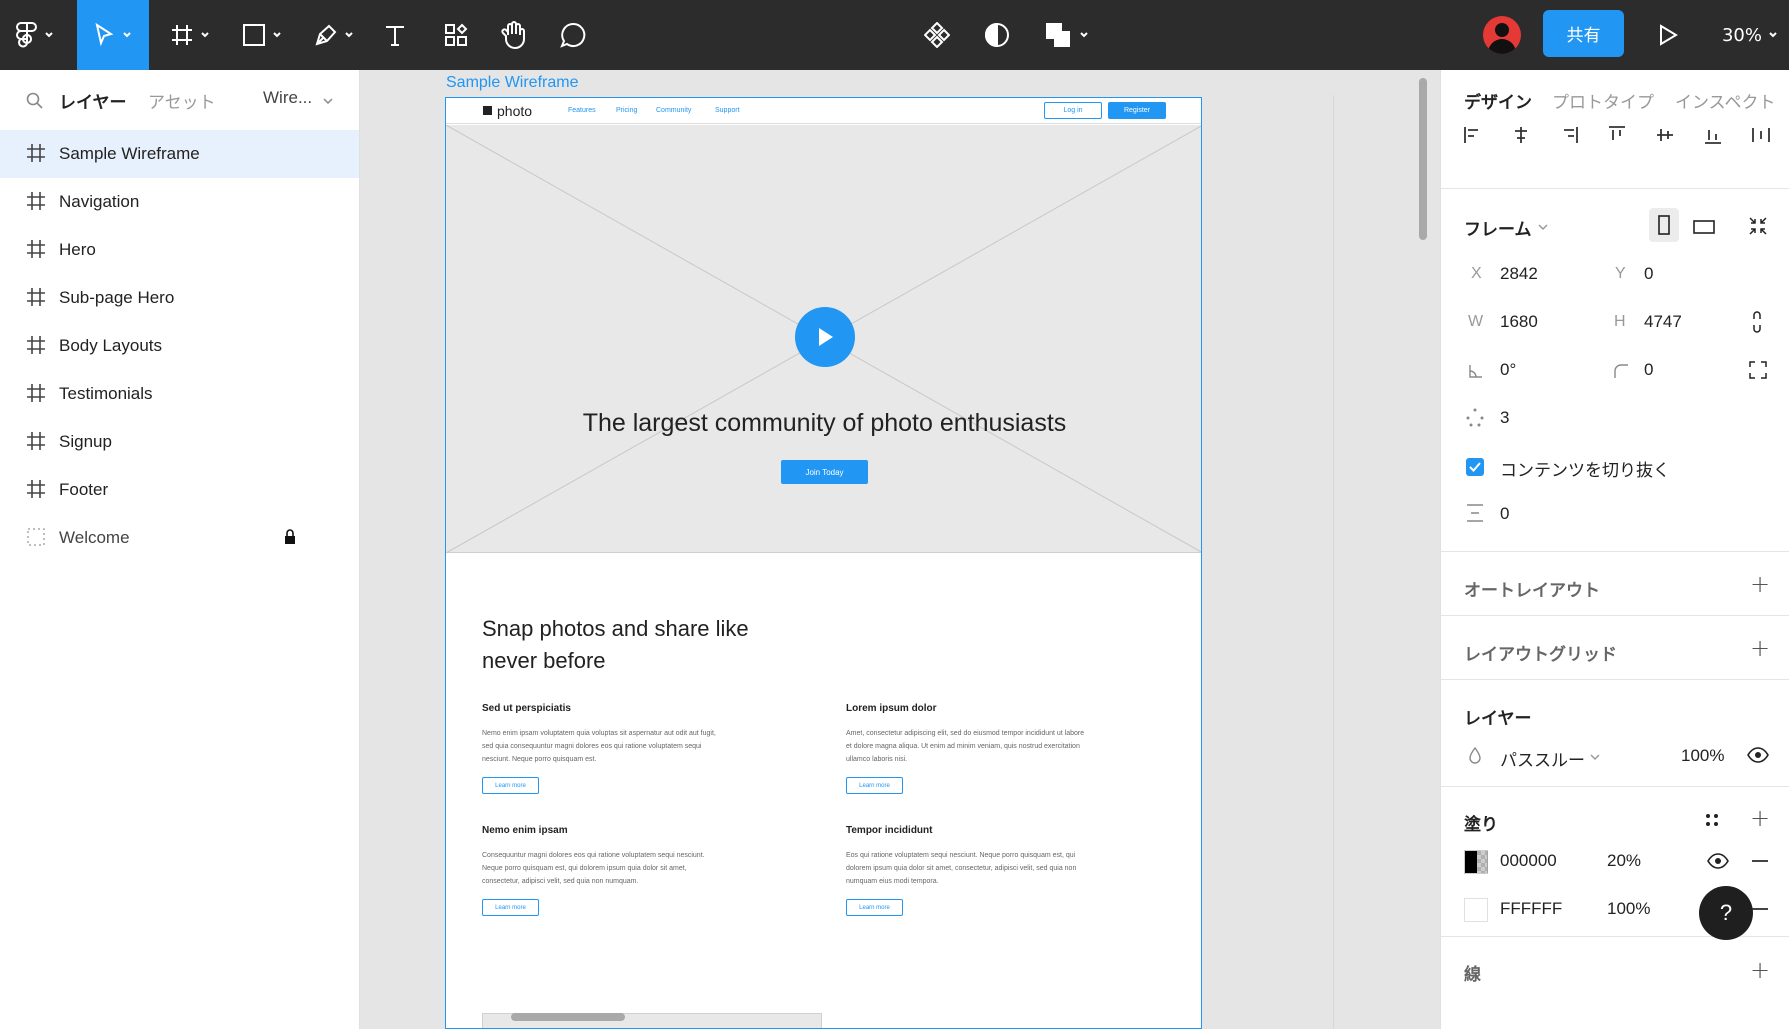 The height and width of the screenshot is (1029, 1789). What do you see at coordinates (1726, 913) in the screenshot?
I see `help-button: ?` at bounding box center [1726, 913].